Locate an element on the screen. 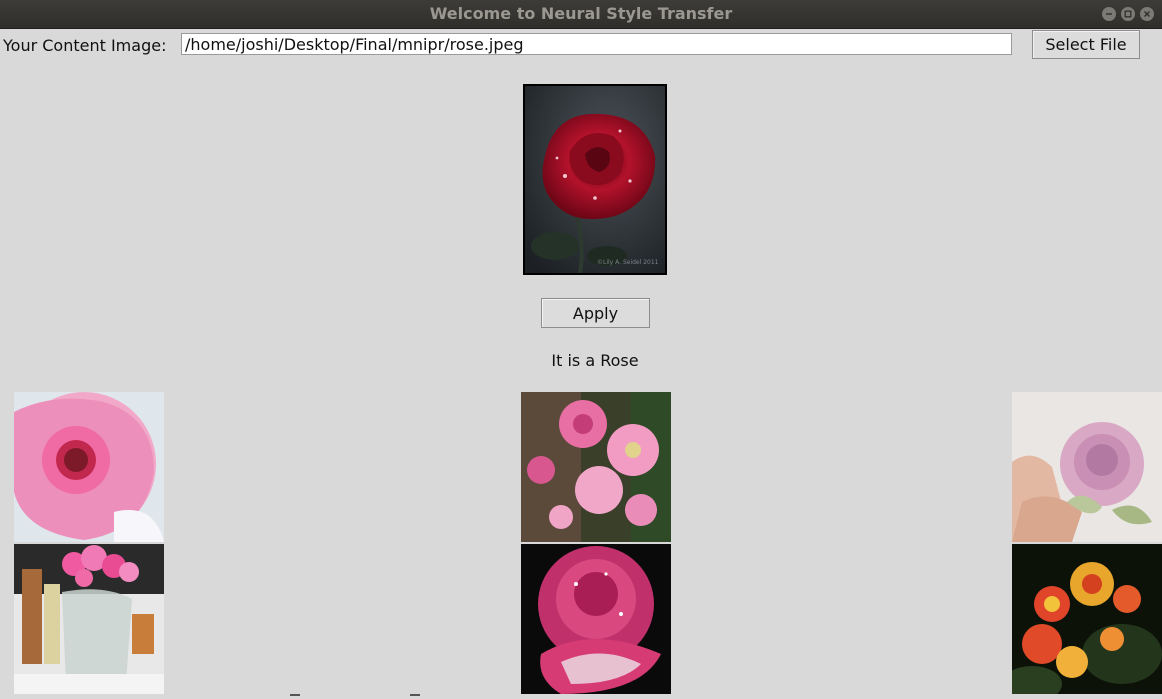  pale-pink-rose-in-hand-image is located at coordinates (1087, 467).